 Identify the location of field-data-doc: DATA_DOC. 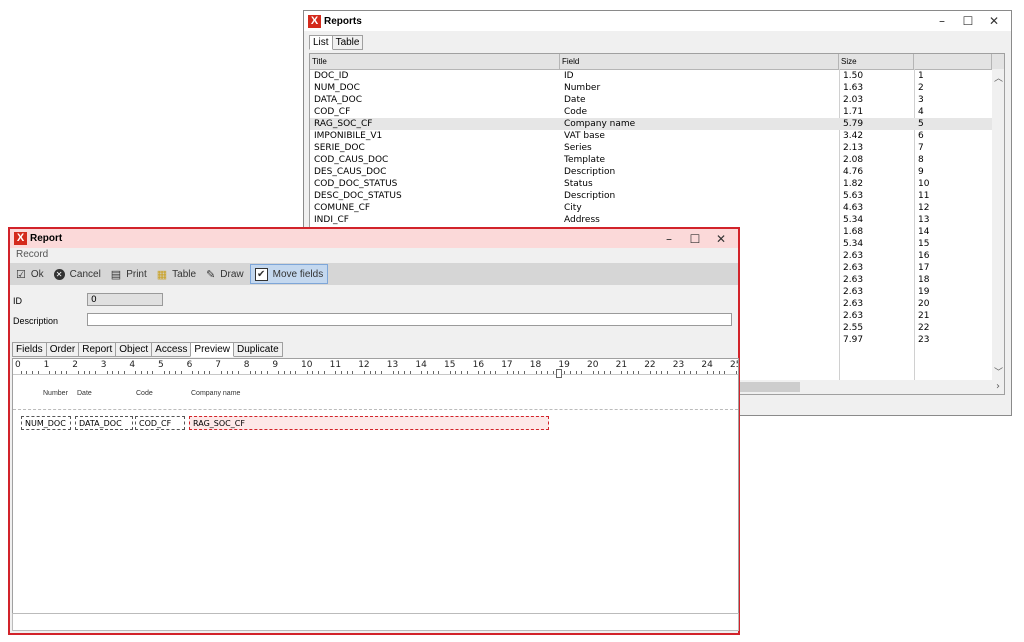
(104, 423).